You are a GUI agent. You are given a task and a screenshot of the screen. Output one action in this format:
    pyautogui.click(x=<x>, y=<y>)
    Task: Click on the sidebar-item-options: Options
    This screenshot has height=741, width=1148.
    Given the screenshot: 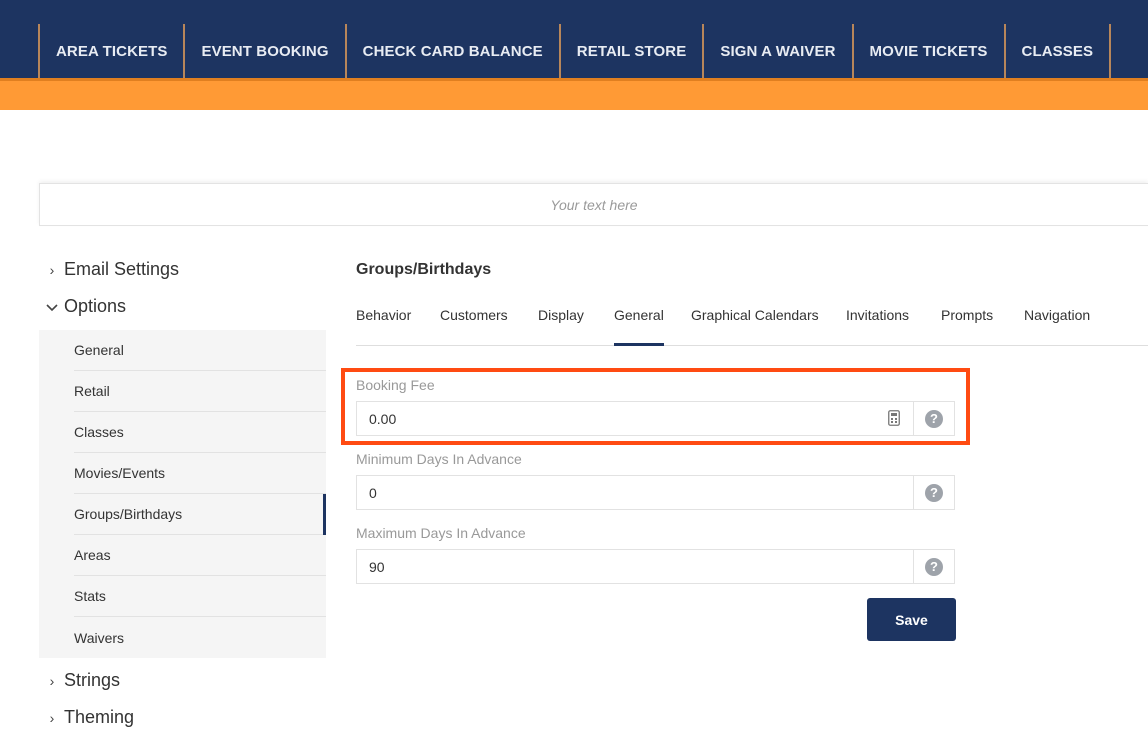 What is the action you would take?
    pyautogui.click(x=85, y=306)
    